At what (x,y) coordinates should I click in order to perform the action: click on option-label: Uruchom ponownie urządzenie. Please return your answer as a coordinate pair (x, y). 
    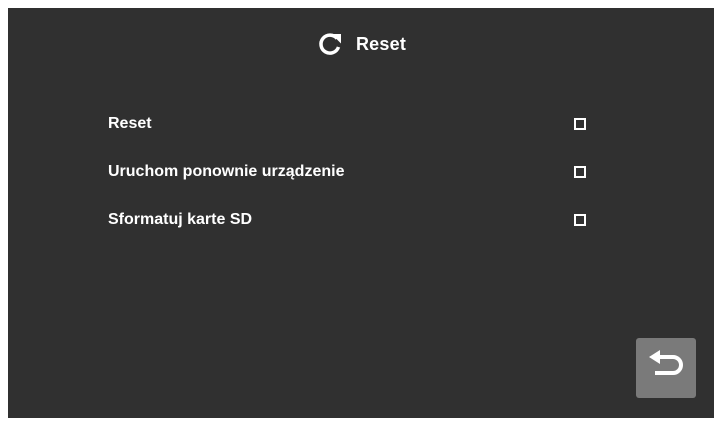
    Looking at the image, I should click on (226, 171).